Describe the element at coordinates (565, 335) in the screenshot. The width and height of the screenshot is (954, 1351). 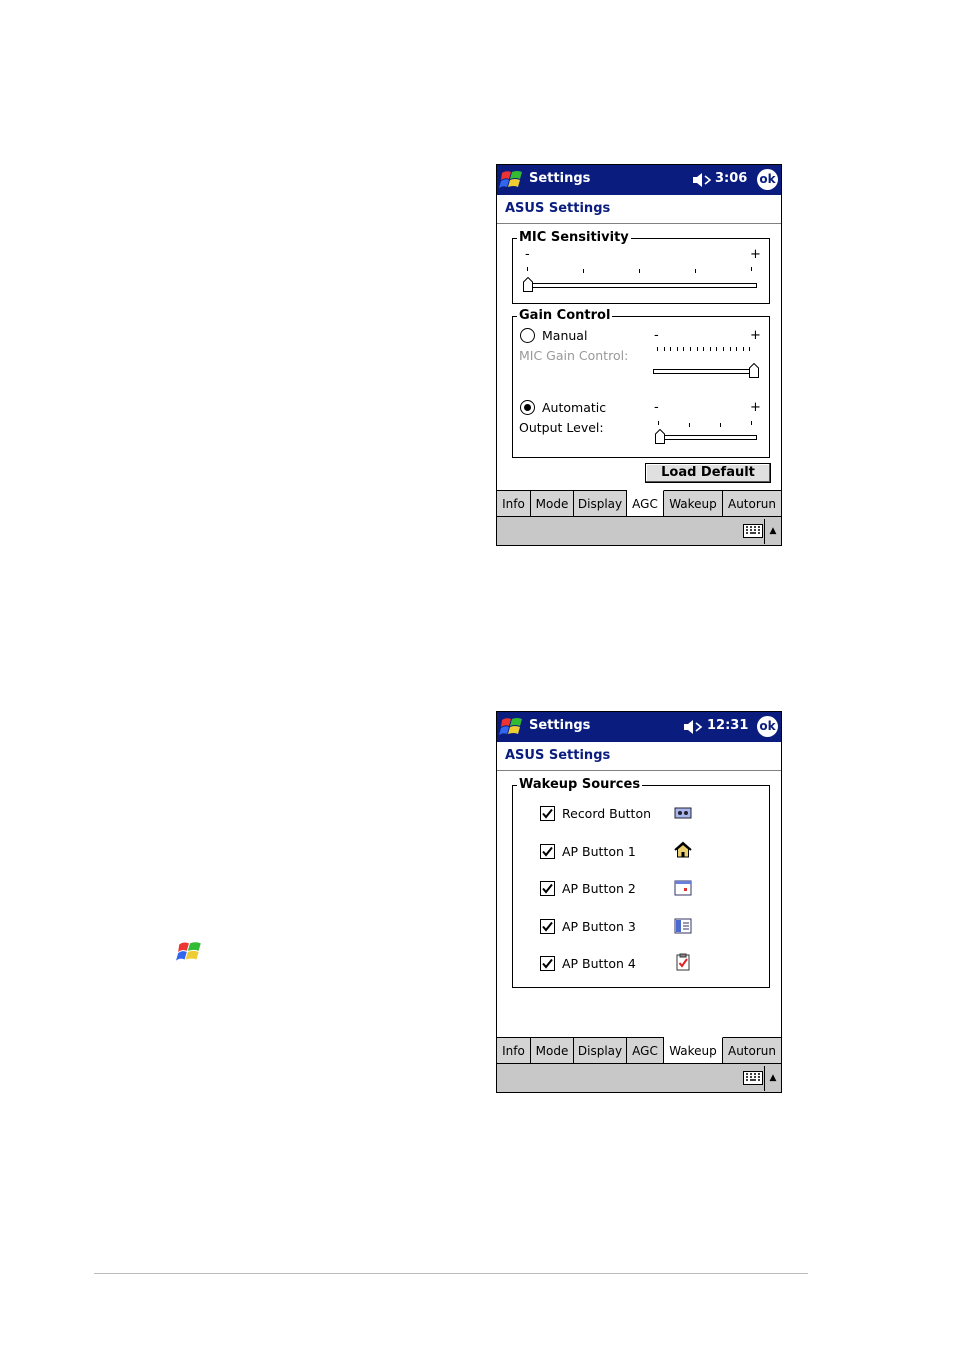
I see `manual-label: Manual` at that location.